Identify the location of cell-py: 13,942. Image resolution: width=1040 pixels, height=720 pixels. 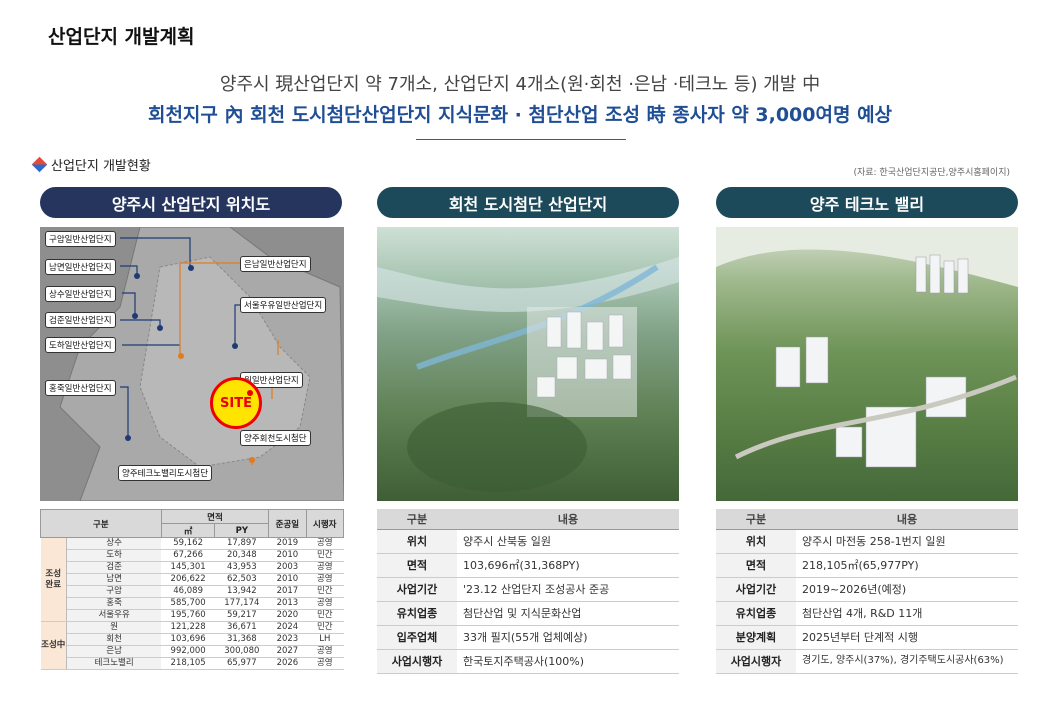
(241, 591).